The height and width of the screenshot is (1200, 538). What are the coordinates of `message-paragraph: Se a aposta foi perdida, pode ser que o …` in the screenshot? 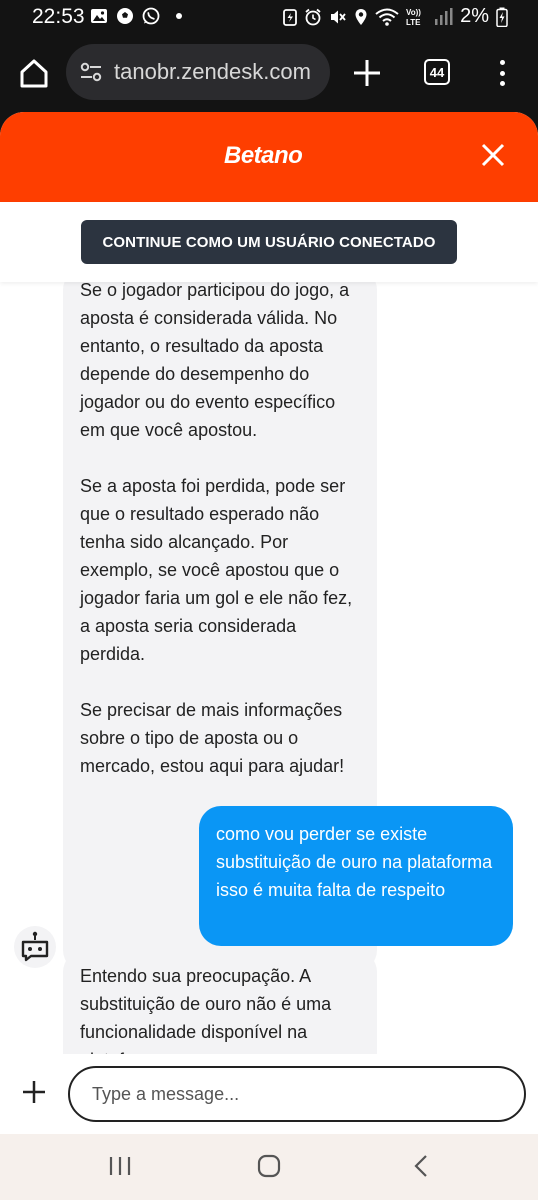 It's located at (216, 570).